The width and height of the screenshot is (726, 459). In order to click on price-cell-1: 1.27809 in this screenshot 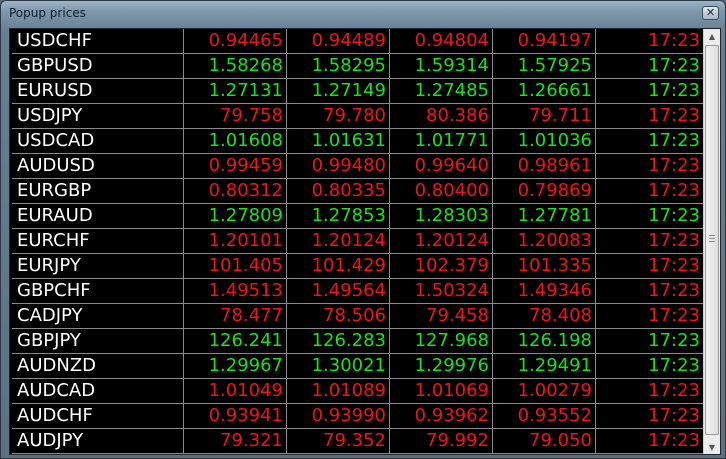, I will do `click(235, 216)`.